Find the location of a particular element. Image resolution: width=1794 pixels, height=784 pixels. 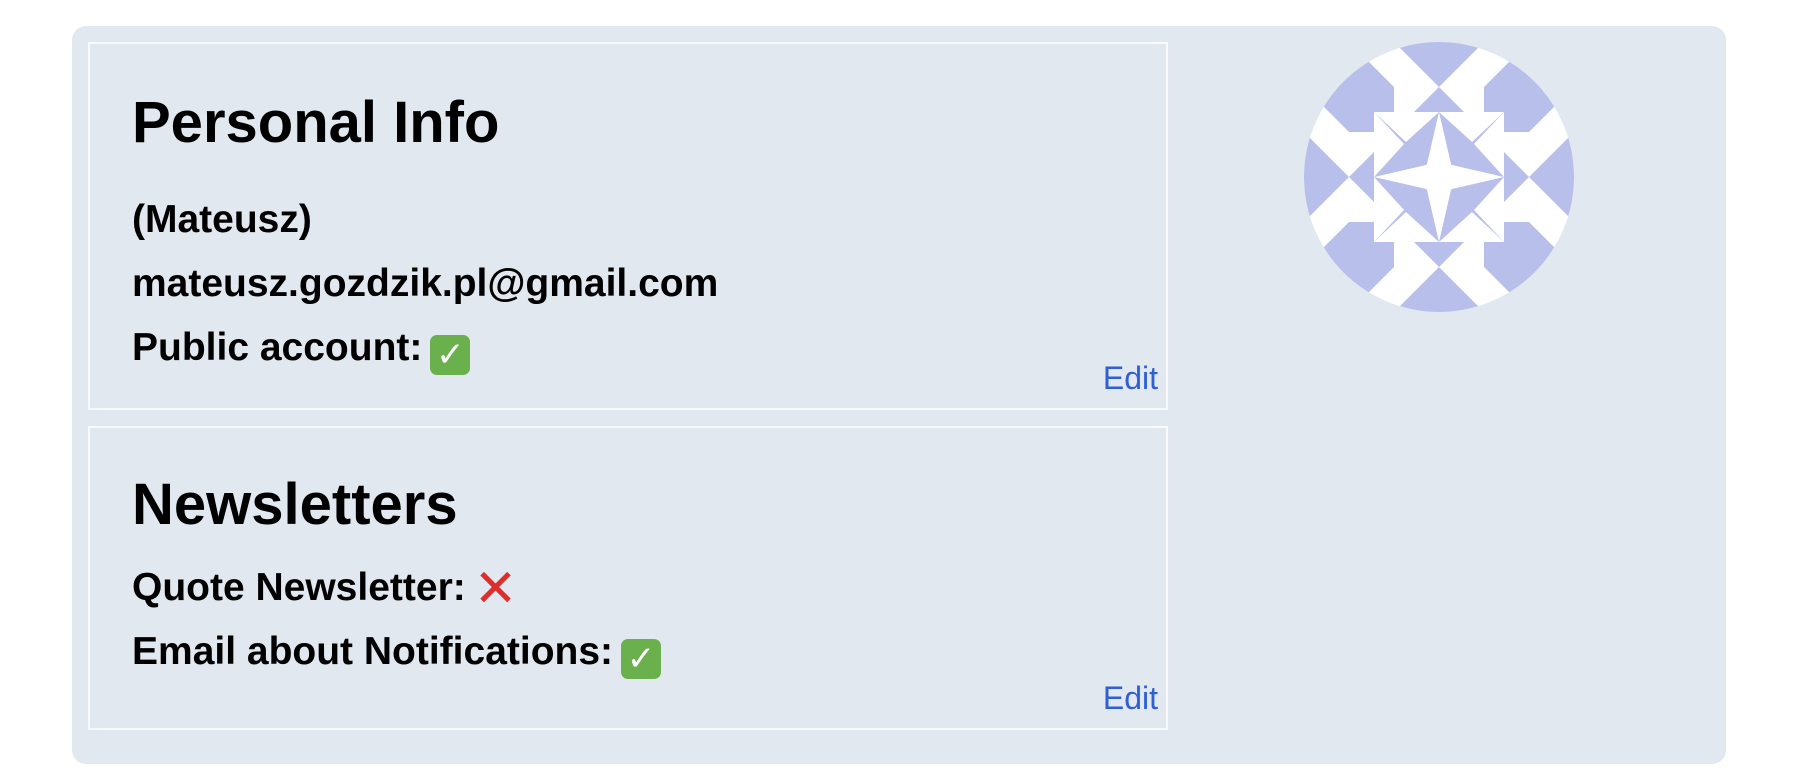

email-text: mateusz.gozdzik.pl@gmail.com is located at coordinates (425, 283).